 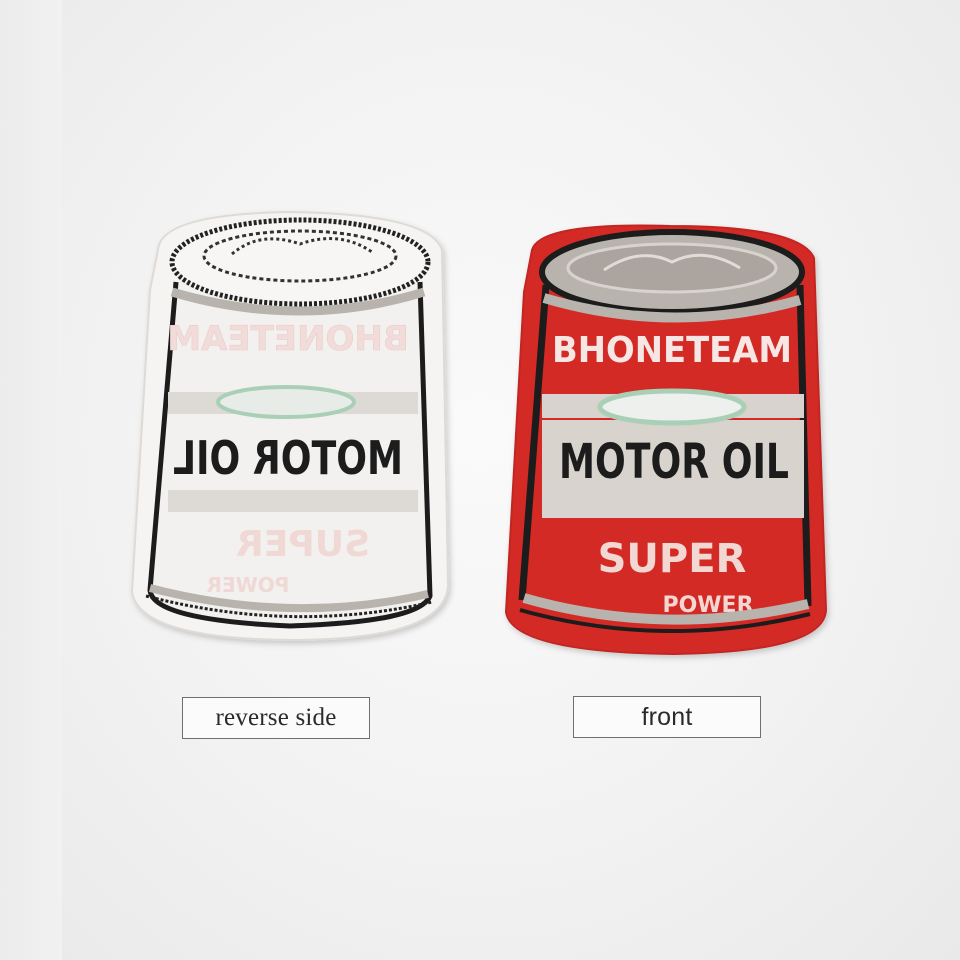 I want to click on reverse-super-text: SUPER, so click(x=303, y=544).